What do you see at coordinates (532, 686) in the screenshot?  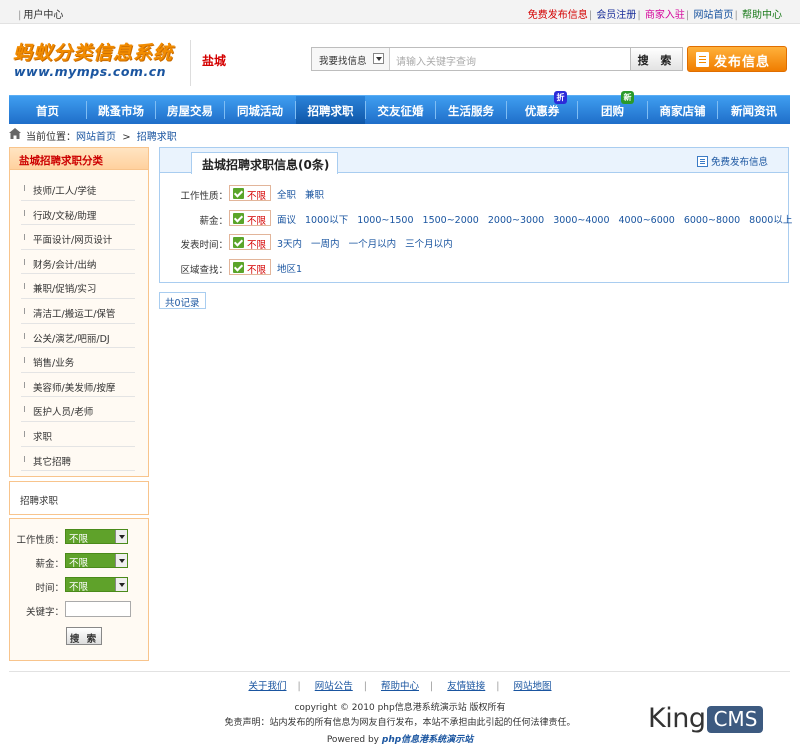 I see `footer-link-sitemap: 网站地图` at bounding box center [532, 686].